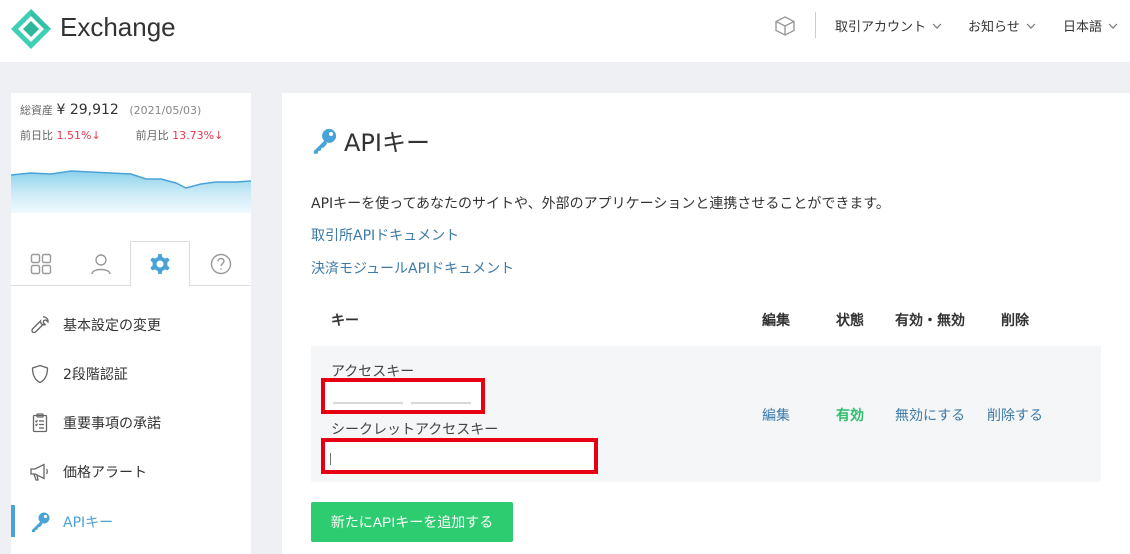 Image resolution: width=1130 pixels, height=554 pixels. Describe the element at coordinates (131, 191) in the screenshot. I see `asset-sparkline` at that location.